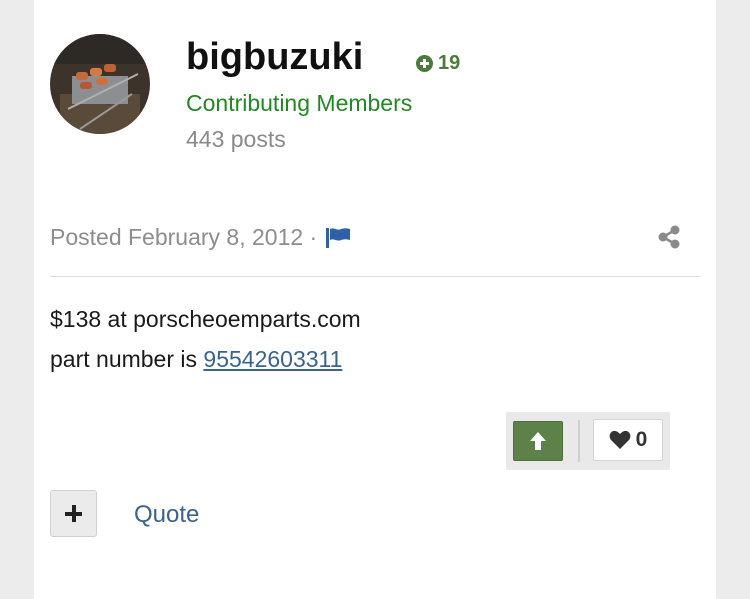  What do you see at coordinates (375, 276) in the screenshot?
I see `divider` at bounding box center [375, 276].